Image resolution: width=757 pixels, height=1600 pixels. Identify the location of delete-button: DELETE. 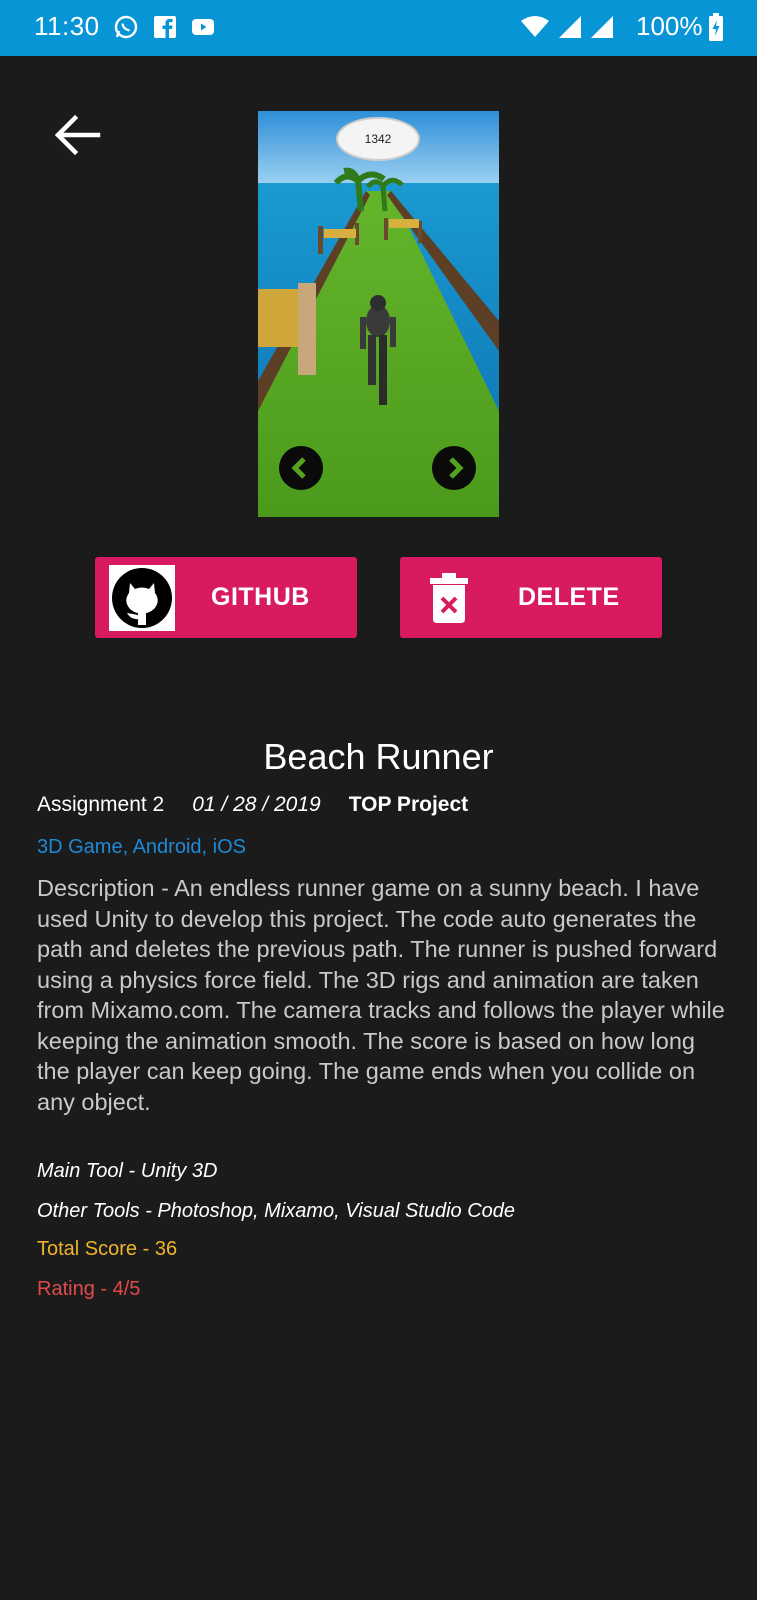
(531, 597).